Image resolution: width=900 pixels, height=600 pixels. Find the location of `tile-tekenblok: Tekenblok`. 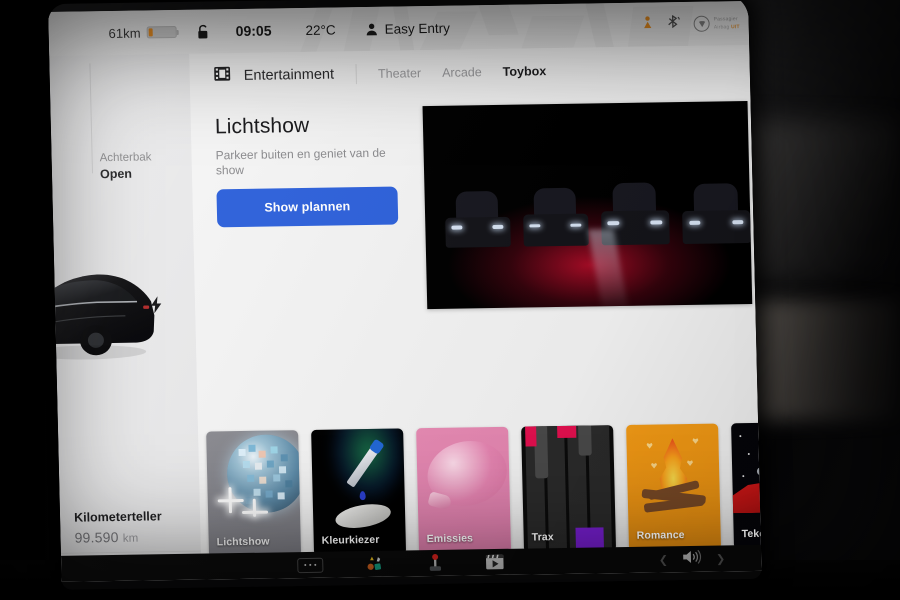

tile-tekenblok: Tekenblok is located at coordinates (746, 486).